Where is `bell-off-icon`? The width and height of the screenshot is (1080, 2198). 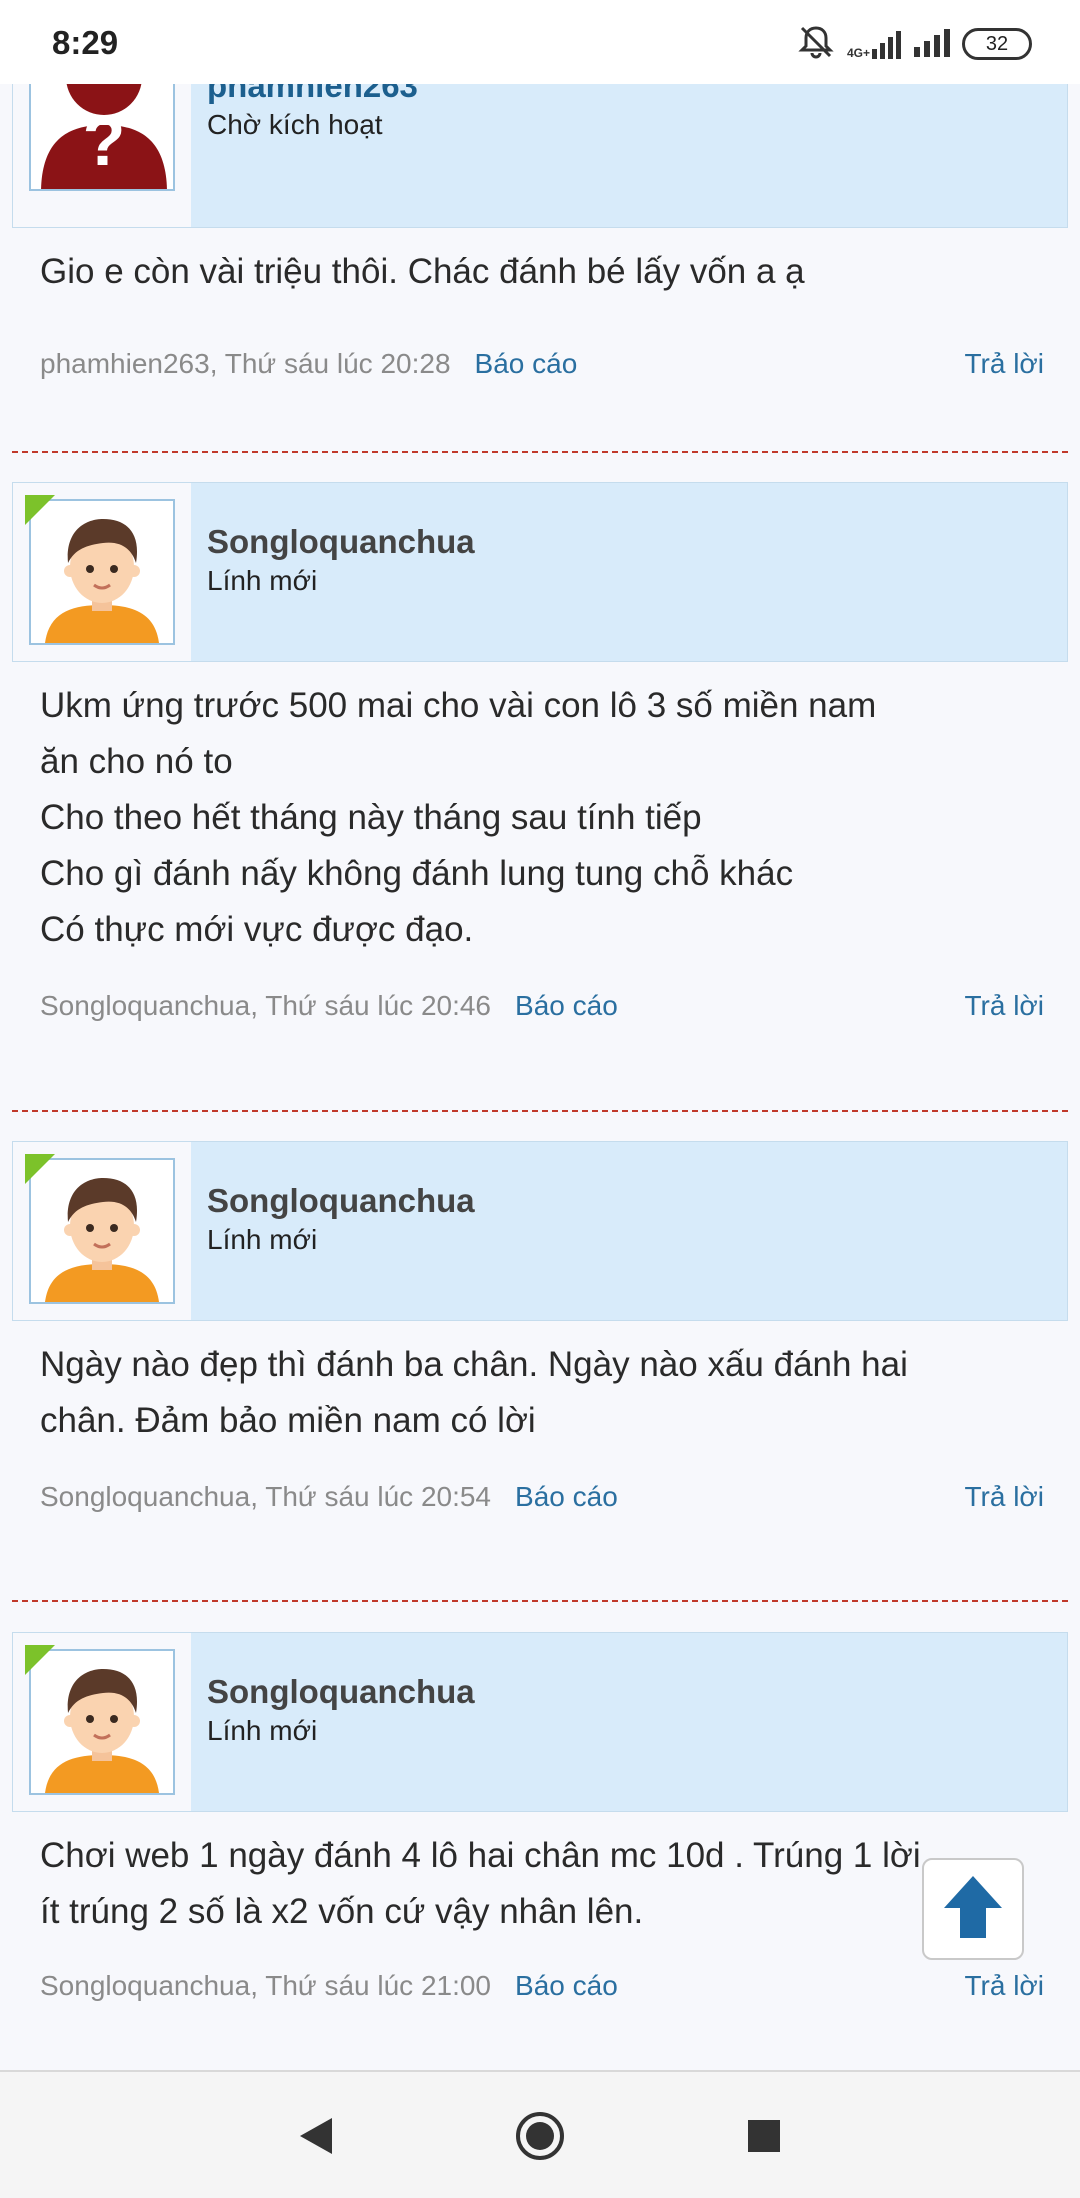
bell-off-icon is located at coordinates (816, 44).